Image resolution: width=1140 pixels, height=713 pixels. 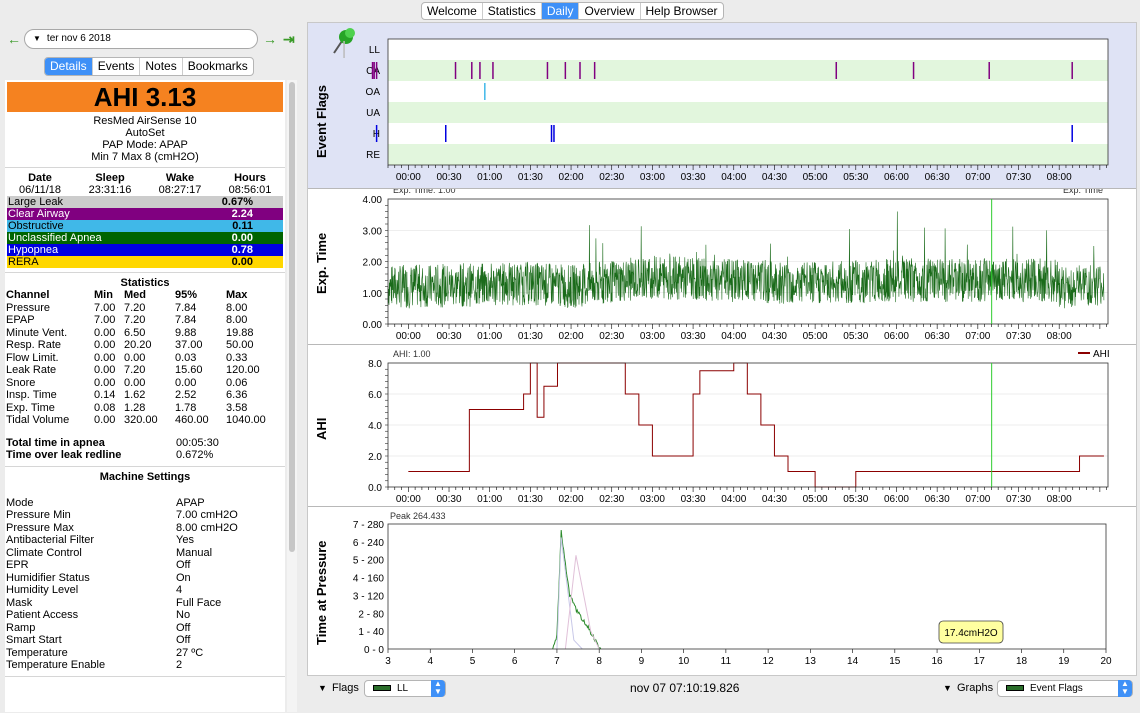 I want to click on scroll-thumb, so click(x=292, y=317).